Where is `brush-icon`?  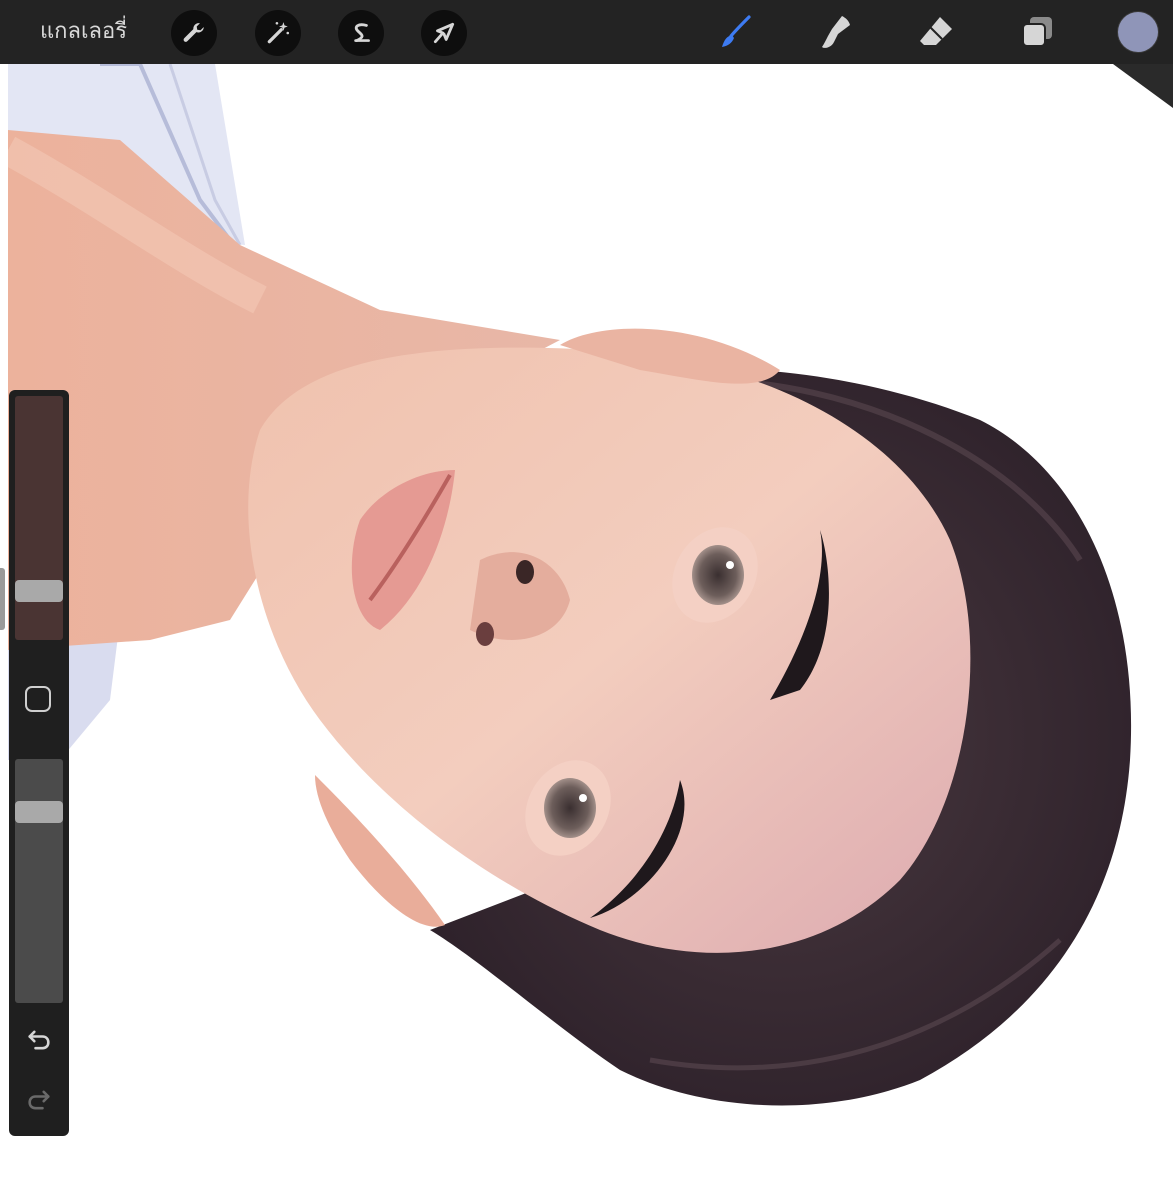
brush-icon is located at coordinates (736, 31).